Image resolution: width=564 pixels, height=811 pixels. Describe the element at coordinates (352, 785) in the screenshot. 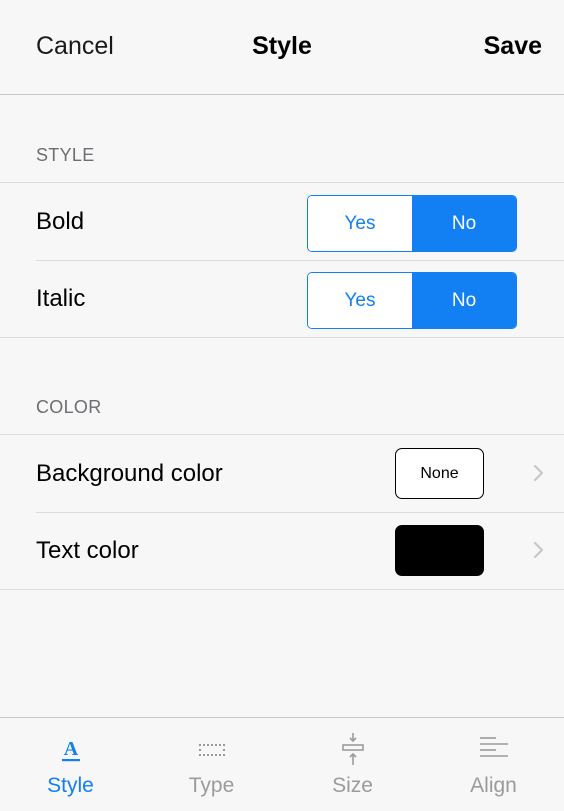

I see `tab-size-label: Size` at that location.